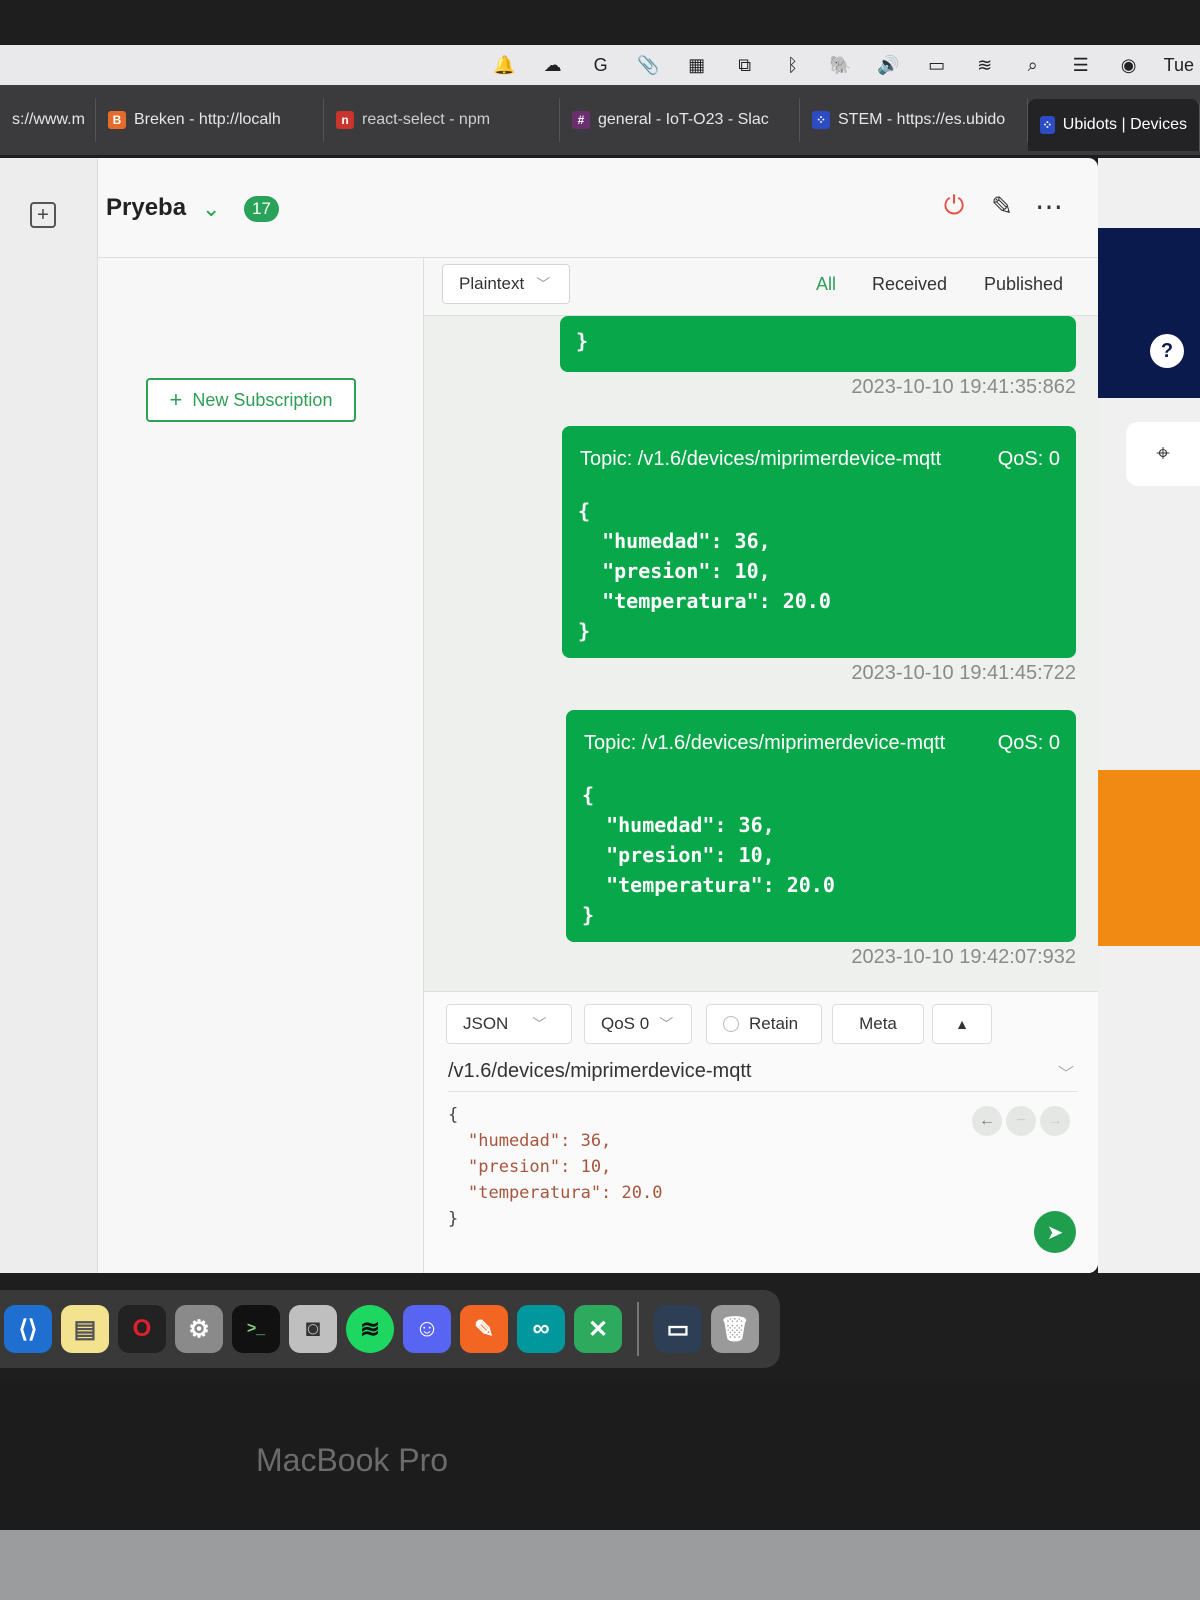 This screenshot has width=1200, height=1600. What do you see at coordinates (1114, 125) in the screenshot?
I see `browser-tab-active: ⁘ Ubidots | Devices` at bounding box center [1114, 125].